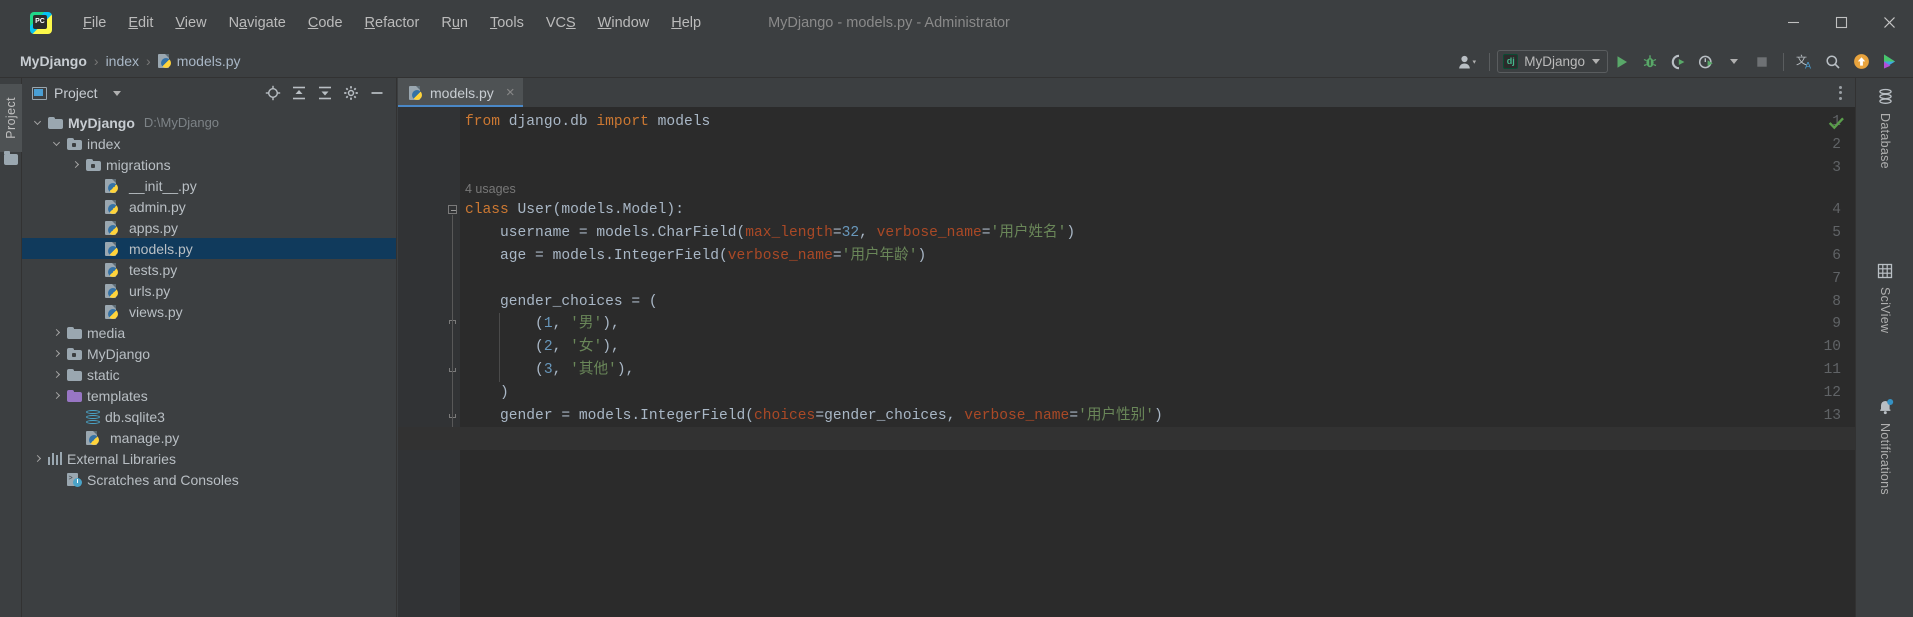  What do you see at coordinates (392, 23) in the screenshot?
I see `menu-refactor: Refactor` at bounding box center [392, 23].